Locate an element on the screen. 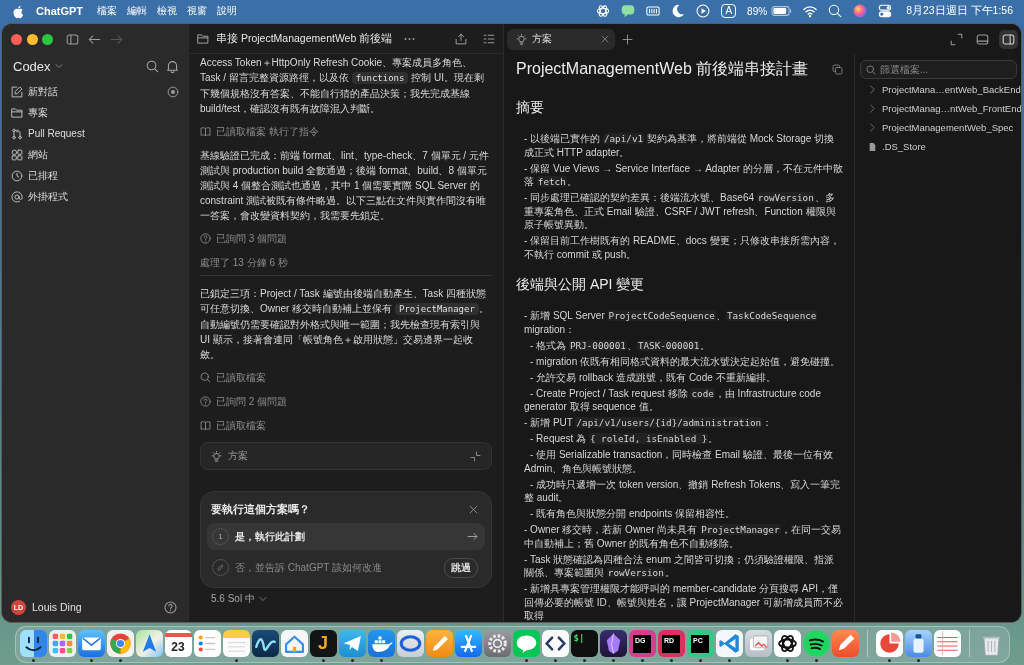 This screenshot has height=665, width=1024. chevron-down-icon is located at coordinates (58, 66).